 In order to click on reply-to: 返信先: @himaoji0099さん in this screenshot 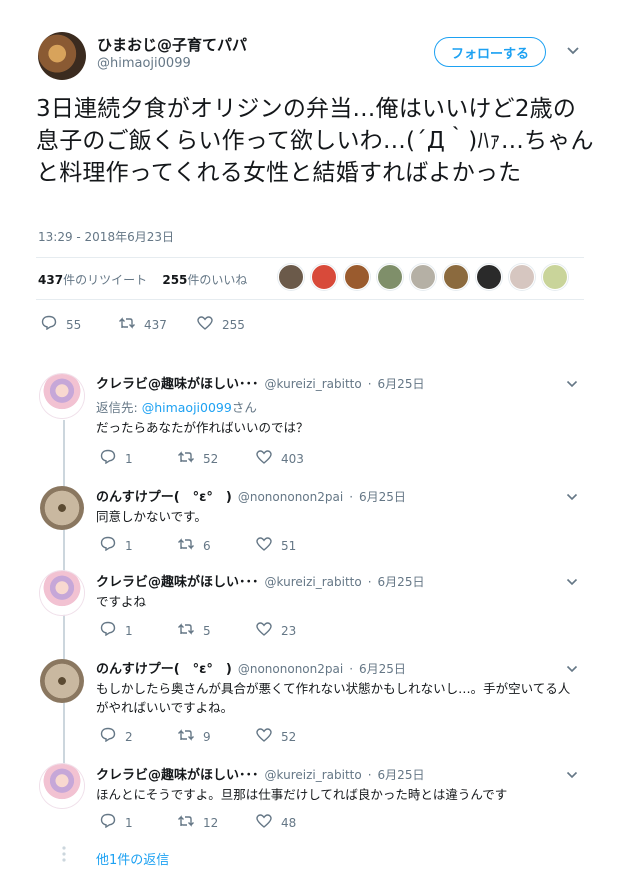, I will do `click(176, 407)`.